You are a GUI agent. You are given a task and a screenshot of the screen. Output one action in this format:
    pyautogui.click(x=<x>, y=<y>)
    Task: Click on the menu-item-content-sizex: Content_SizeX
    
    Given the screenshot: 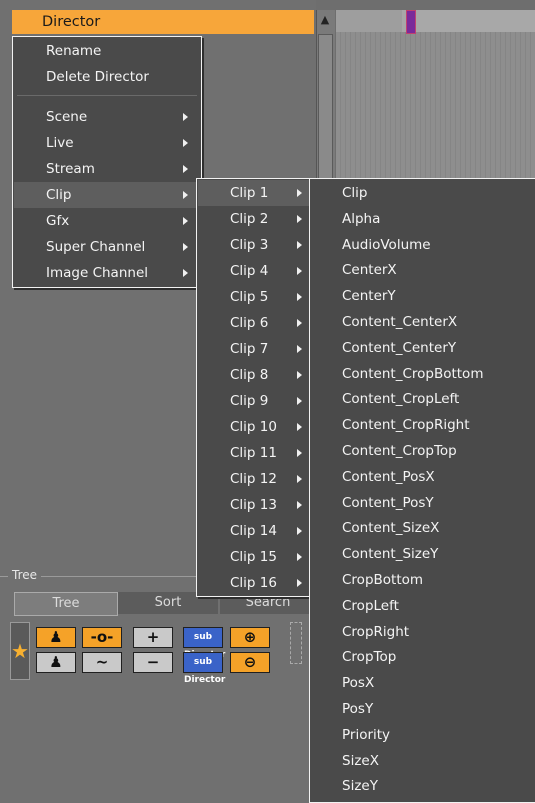 What is the action you would take?
    pyautogui.click(x=423, y=528)
    